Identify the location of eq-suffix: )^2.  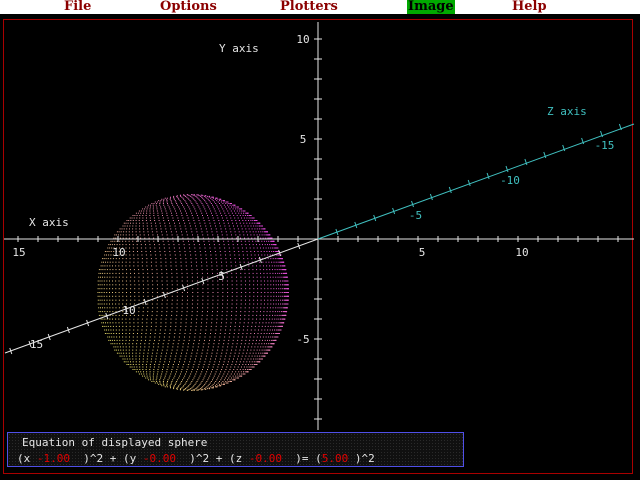
(361, 458).